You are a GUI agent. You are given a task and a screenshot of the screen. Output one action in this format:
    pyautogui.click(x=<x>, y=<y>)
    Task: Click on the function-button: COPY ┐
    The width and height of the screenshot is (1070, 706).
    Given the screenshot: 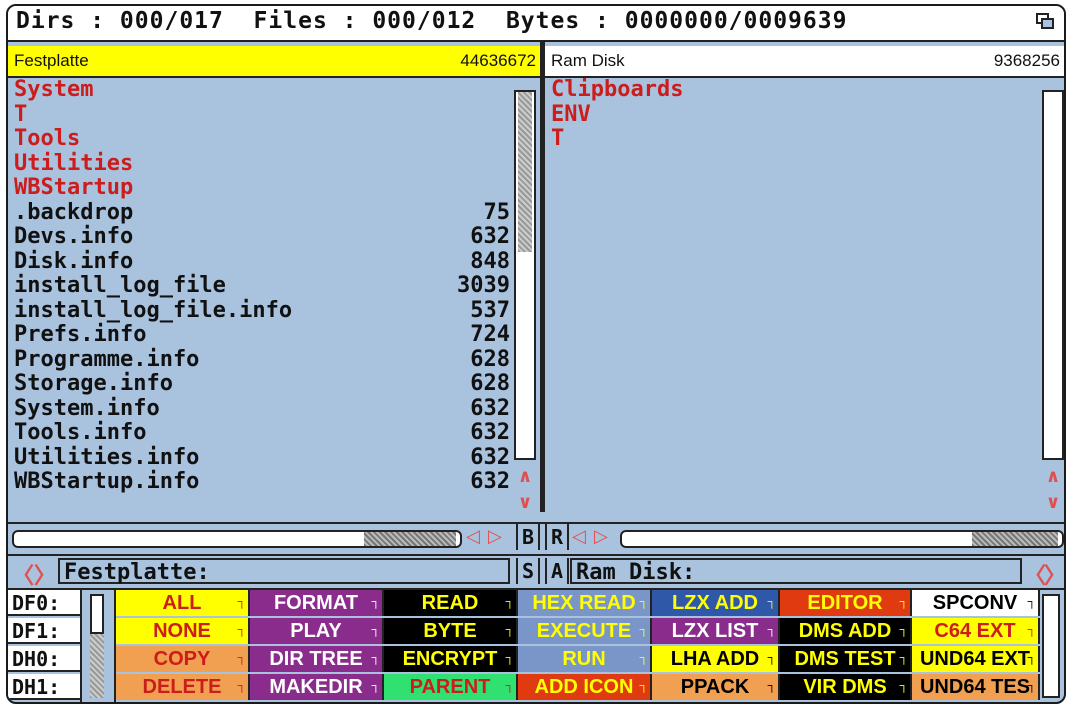 What is the action you would take?
    pyautogui.click(x=183, y=659)
    